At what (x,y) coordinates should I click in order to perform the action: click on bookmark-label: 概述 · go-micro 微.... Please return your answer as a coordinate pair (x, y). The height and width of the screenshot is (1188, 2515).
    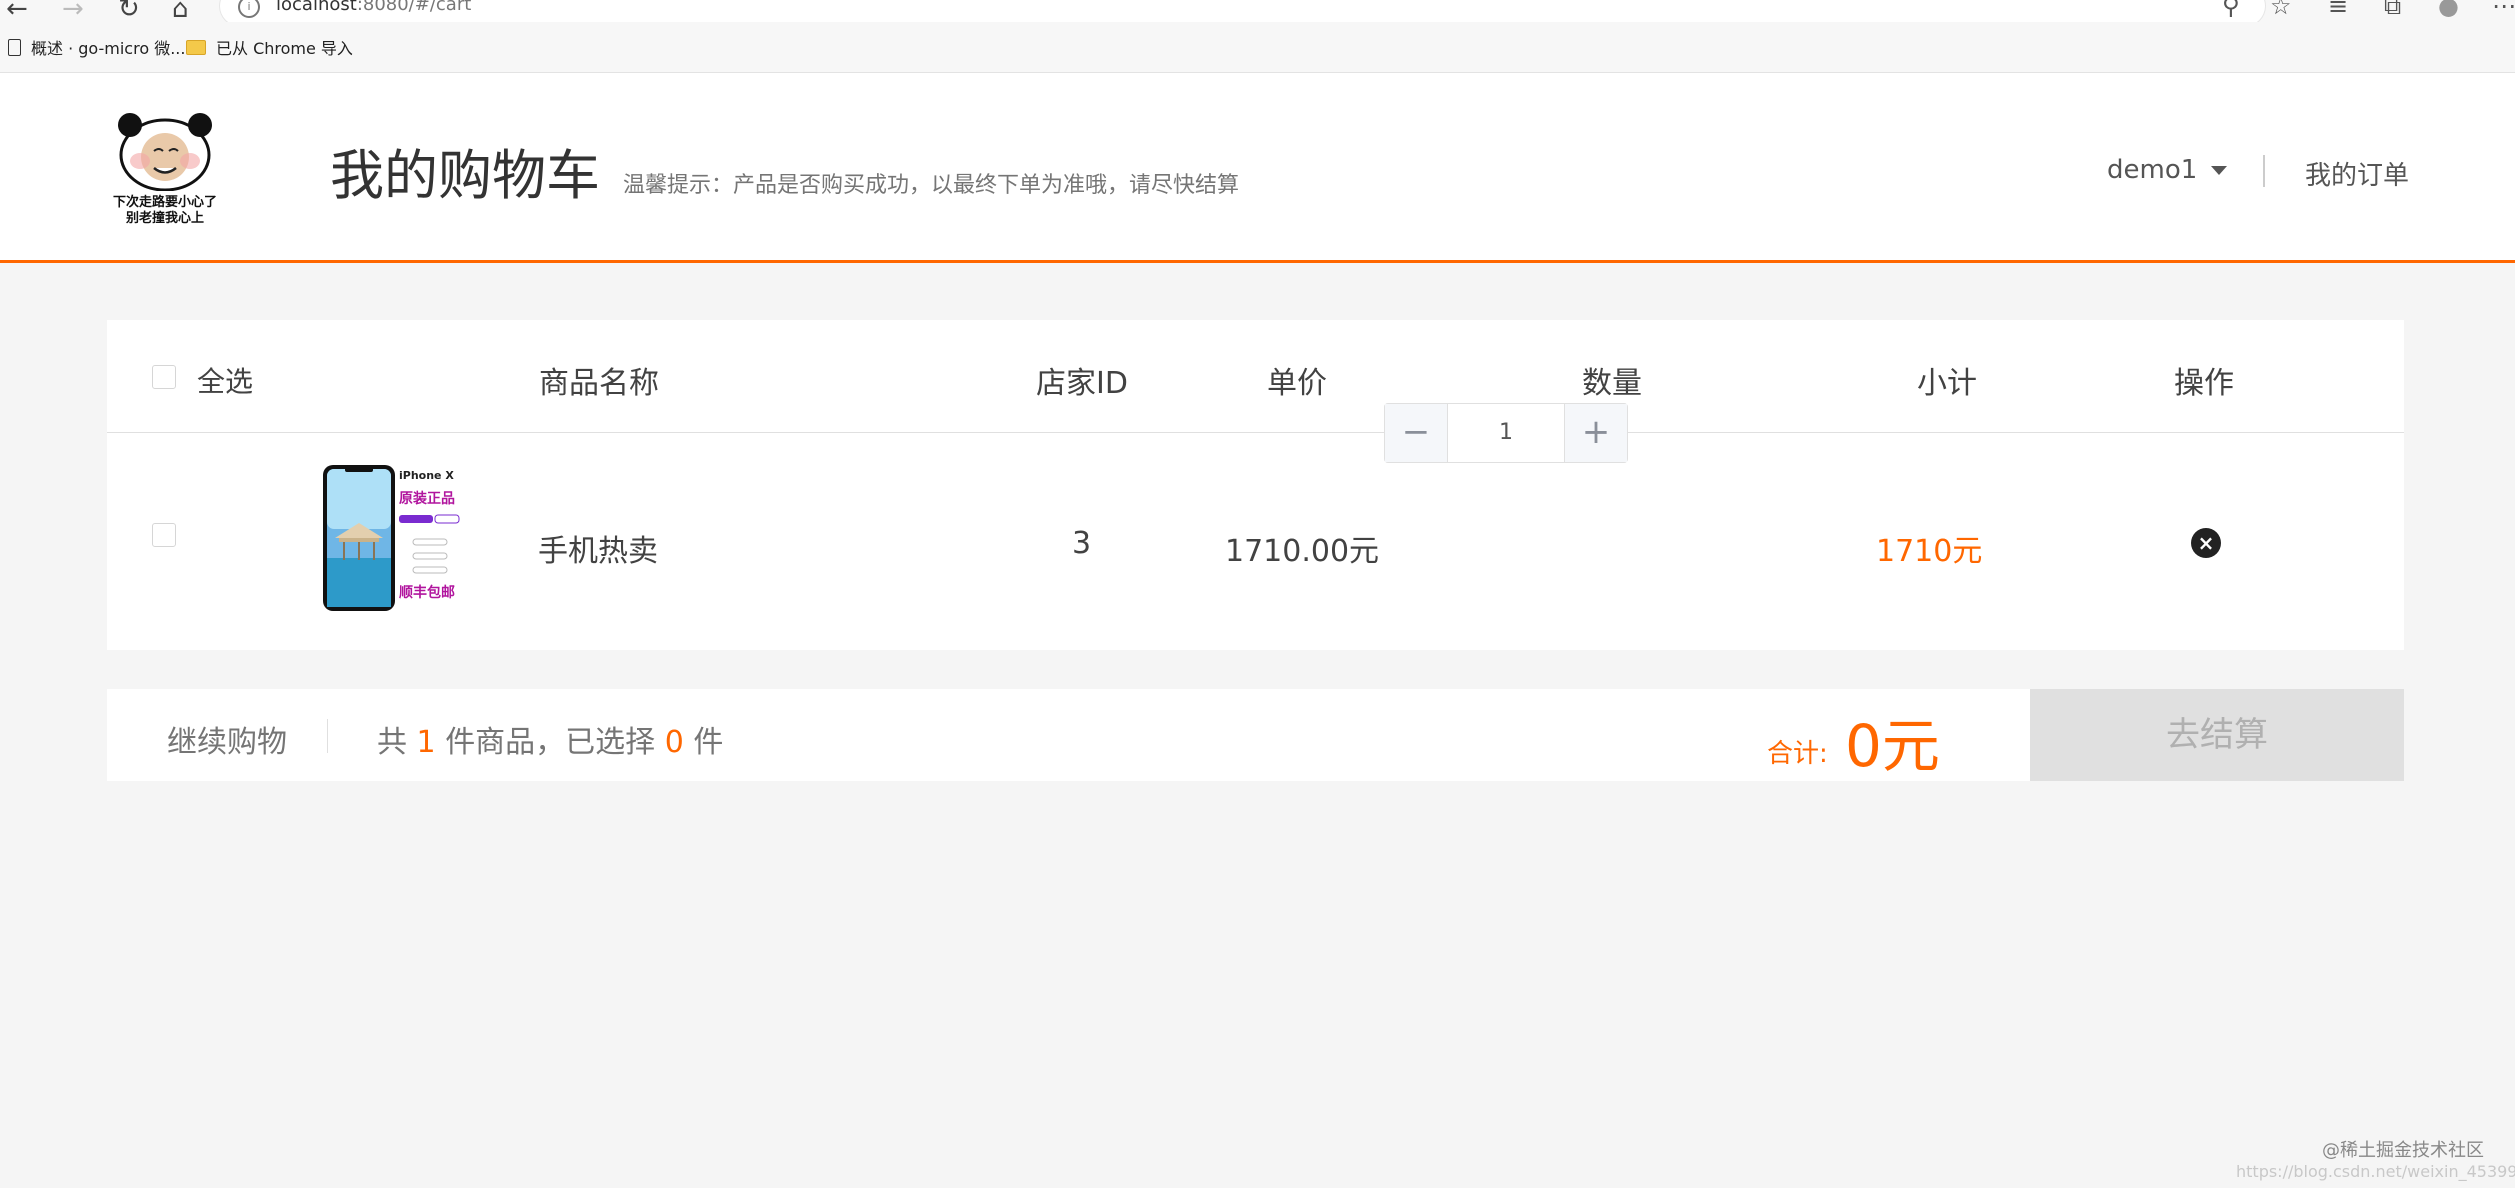
    Looking at the image, I should click on (108, 48).